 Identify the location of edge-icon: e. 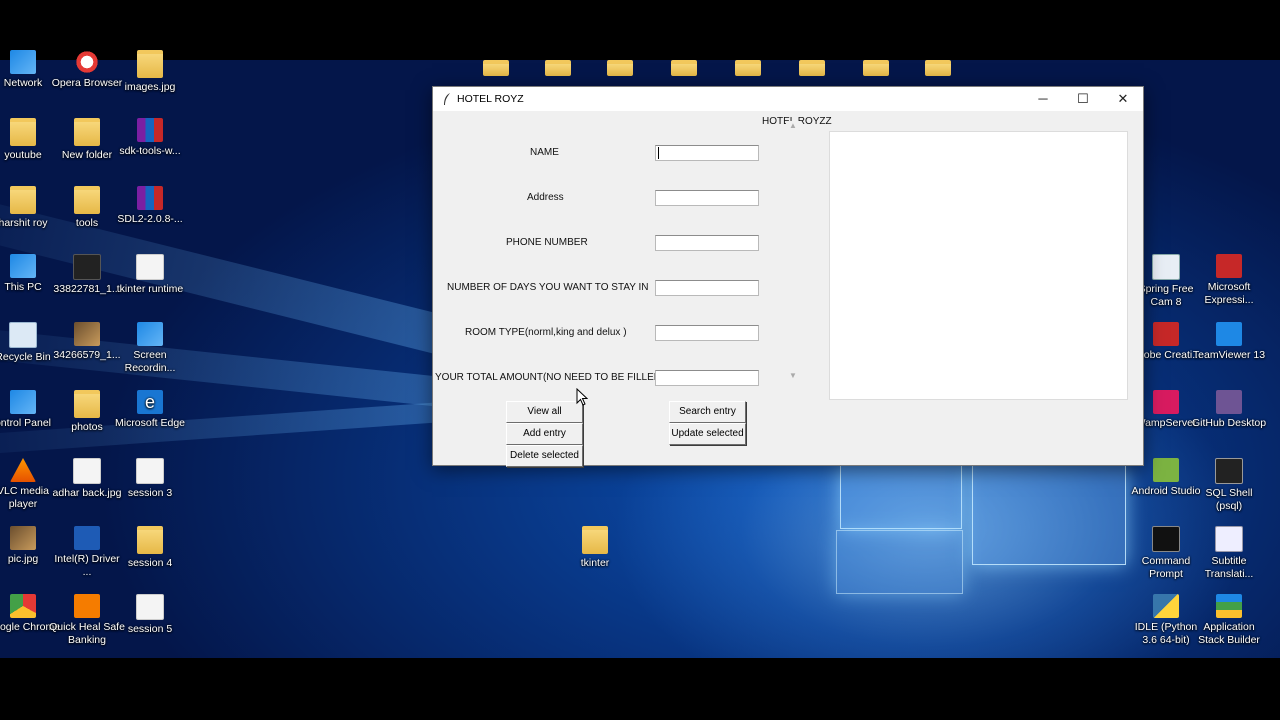
(150, 402).